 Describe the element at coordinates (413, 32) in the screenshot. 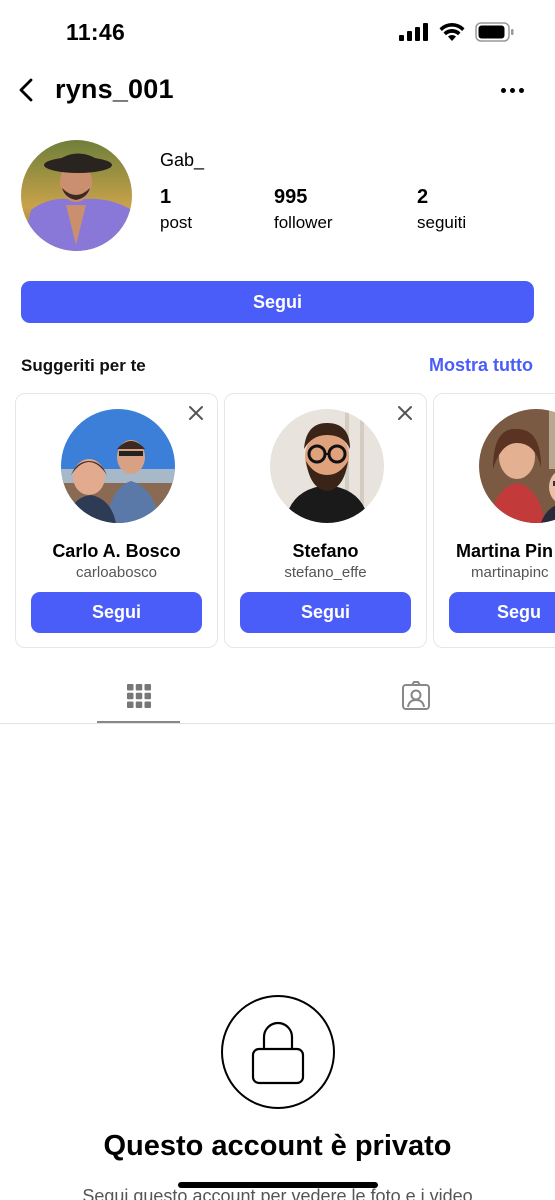

I see `signal-icon` at that location.